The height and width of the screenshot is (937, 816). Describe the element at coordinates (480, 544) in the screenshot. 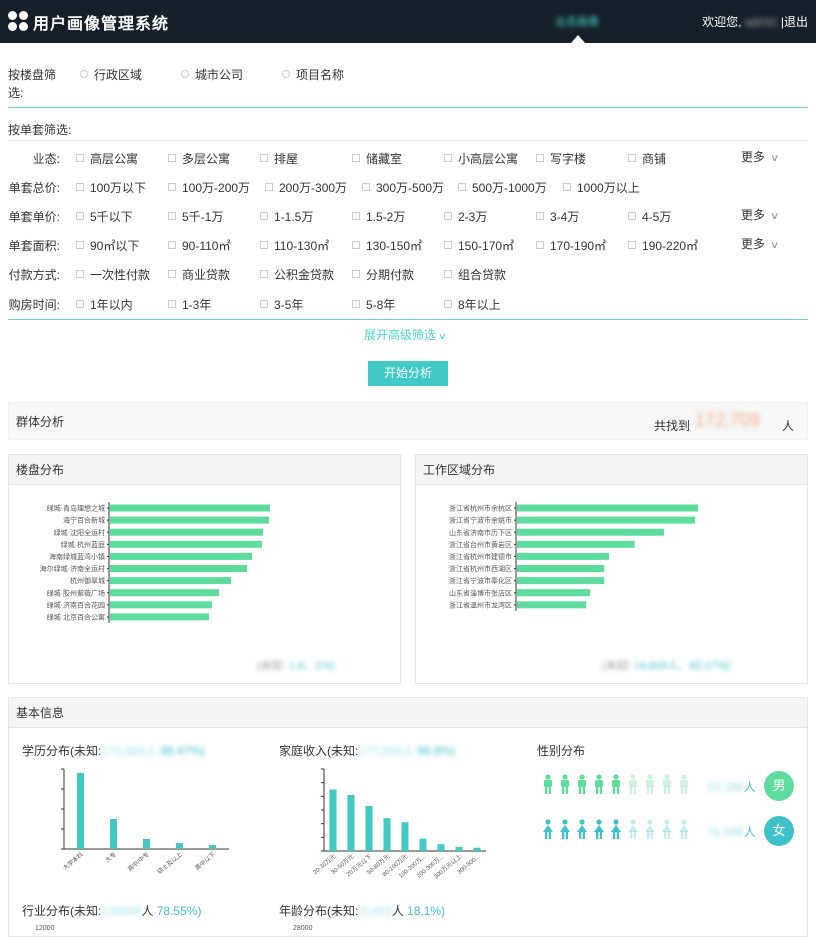

I see `tick-label: 浙江省台州市黄岩区` at that location.